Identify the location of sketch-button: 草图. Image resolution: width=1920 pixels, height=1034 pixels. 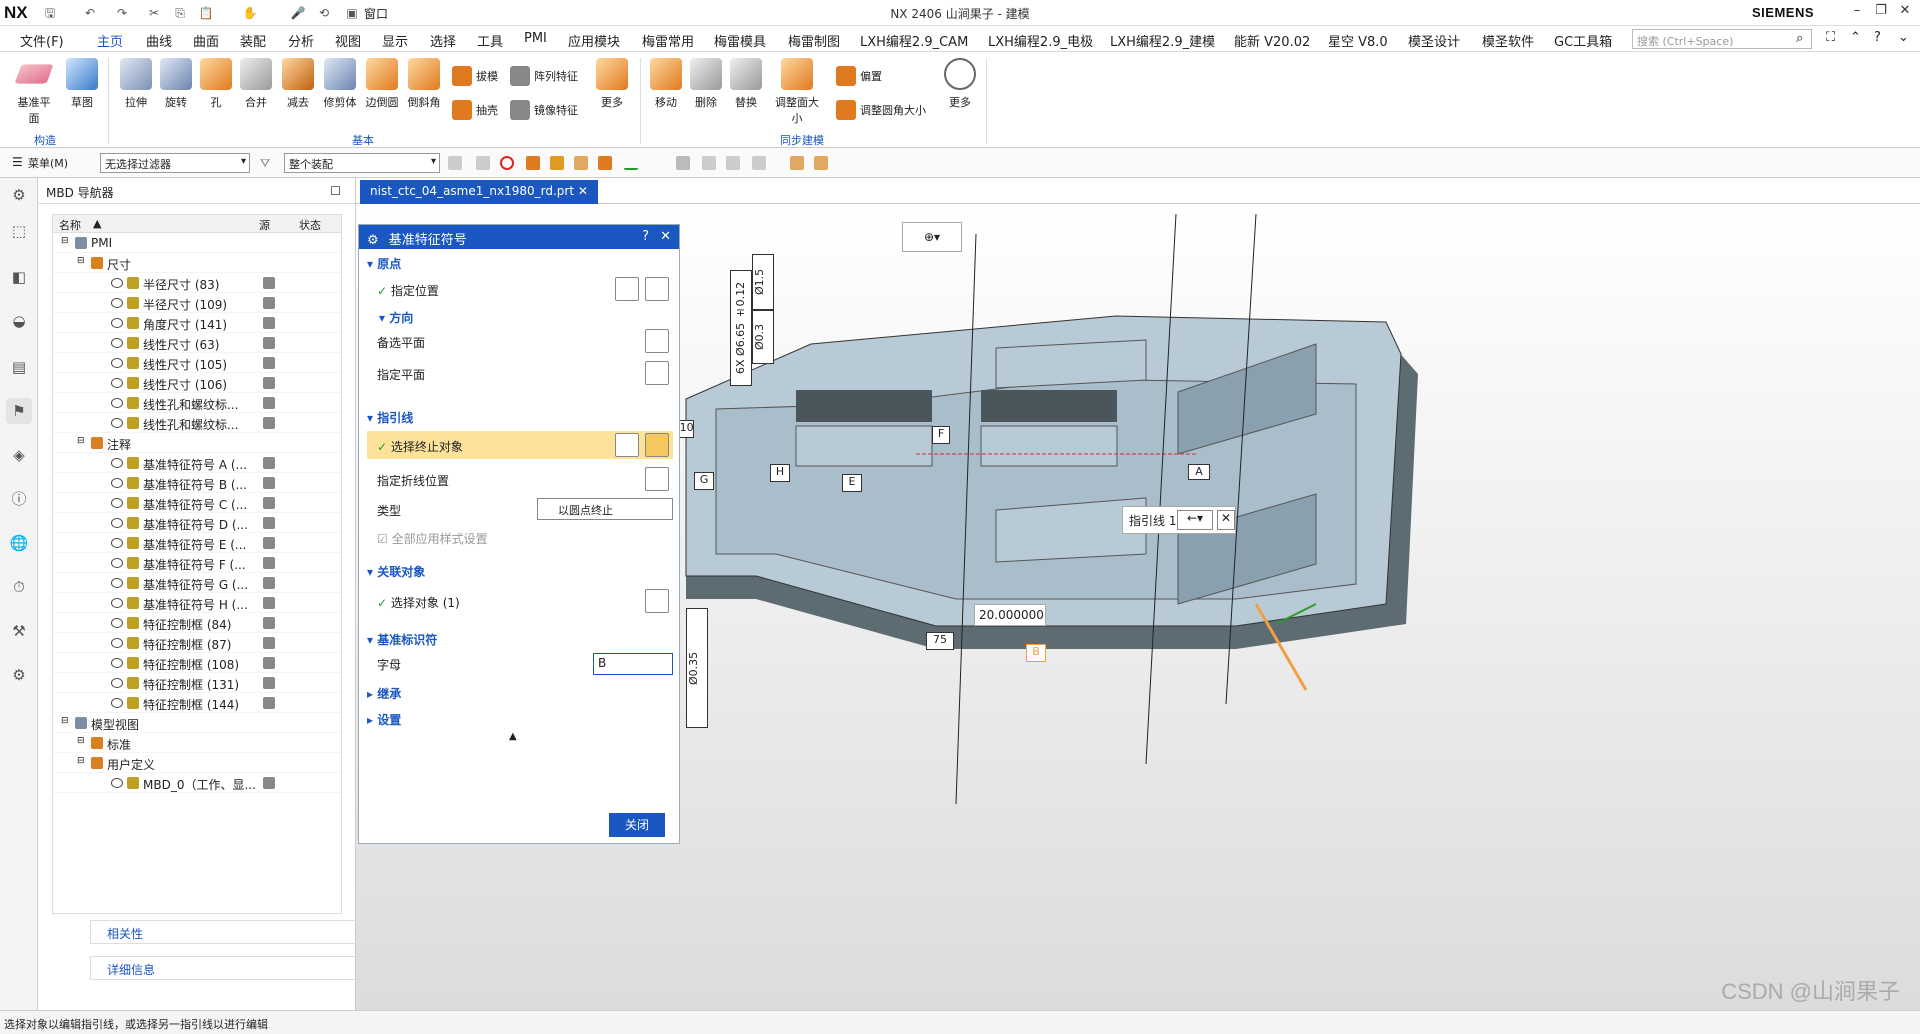
(82, 84).